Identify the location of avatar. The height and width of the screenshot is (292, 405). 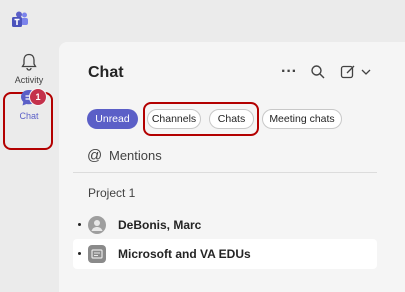
(97, 225).